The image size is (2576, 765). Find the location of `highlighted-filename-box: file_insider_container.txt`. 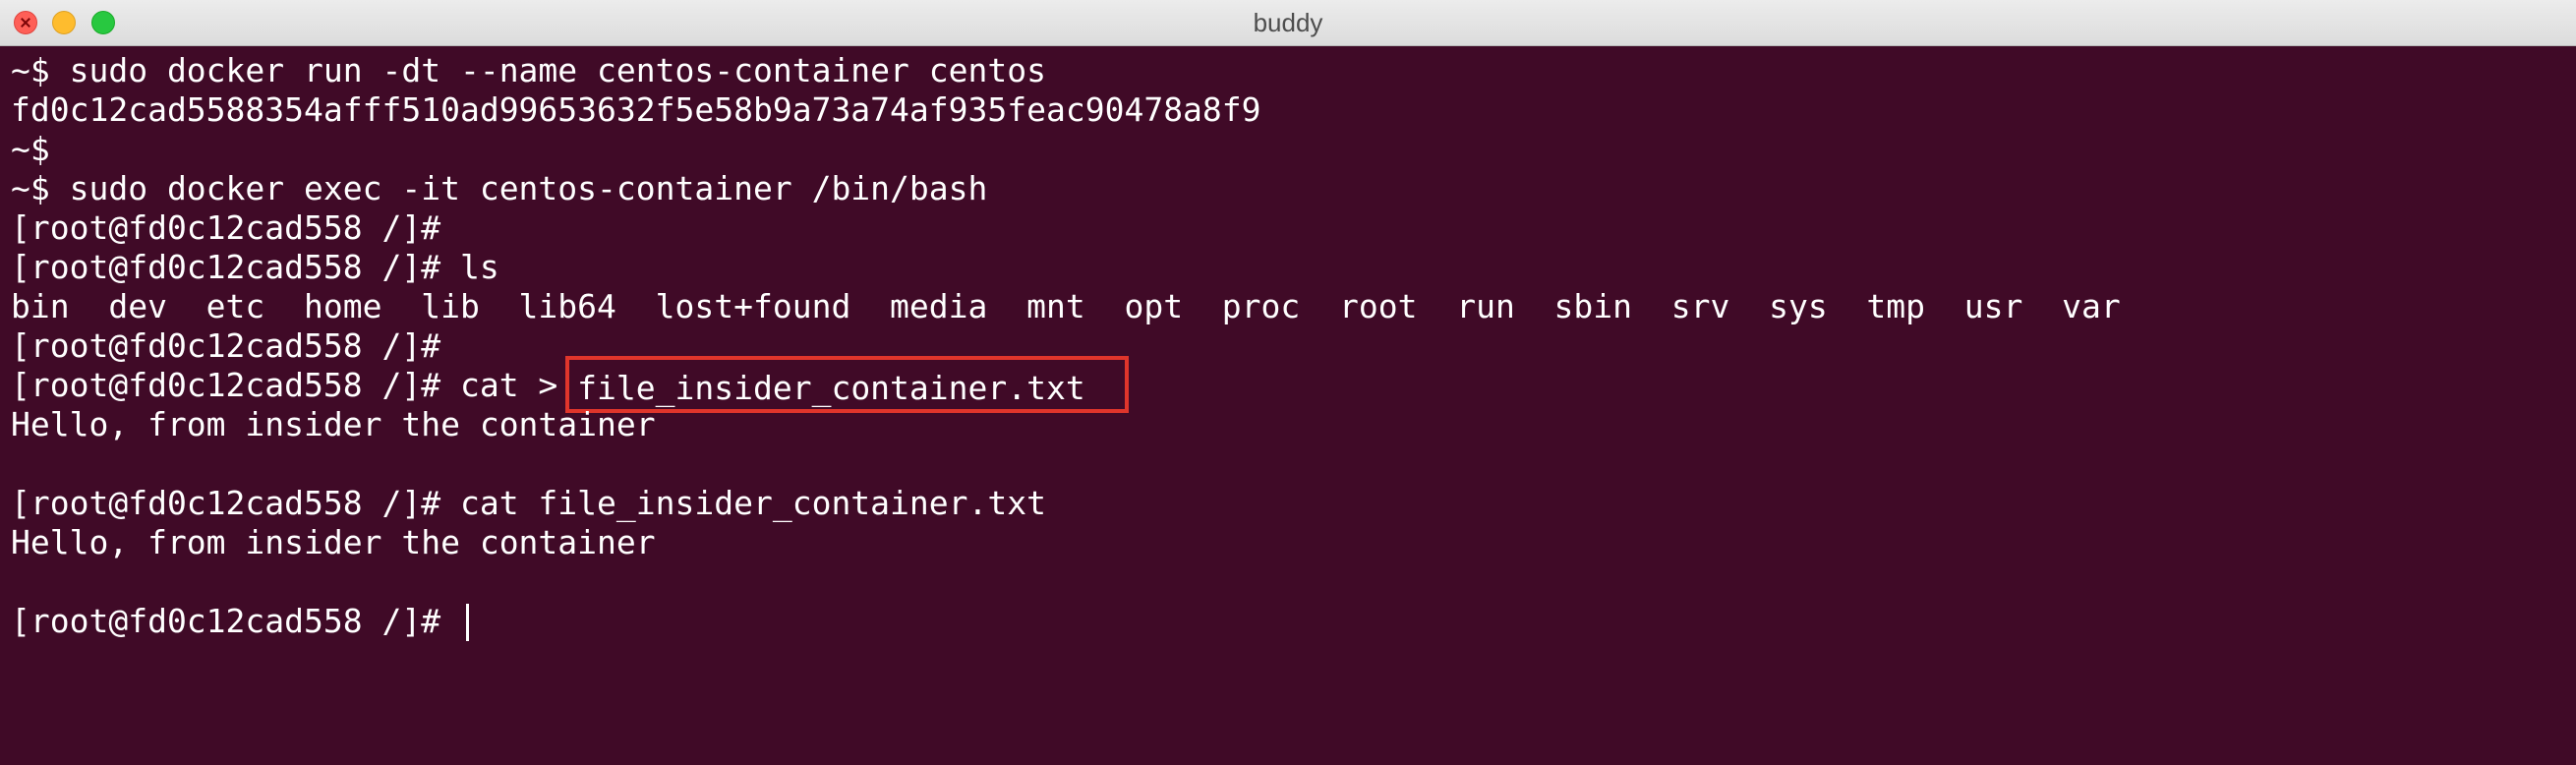

highlighted-filename-box: file_insider_container.txt is located at coordinates (847, 384).